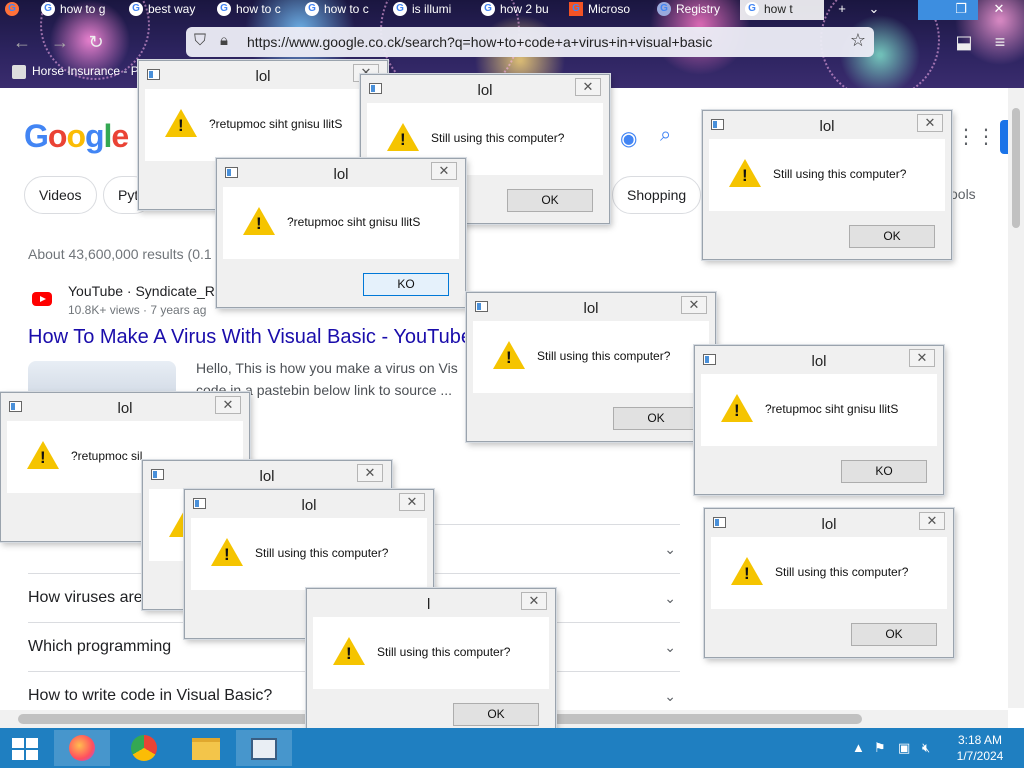 Image resolution: width=1024 pixels, height=768 pixels. Describe the element at coordinates (224, 40) in the screenshot. I see `lock-icon: 🔒︎` at that location.